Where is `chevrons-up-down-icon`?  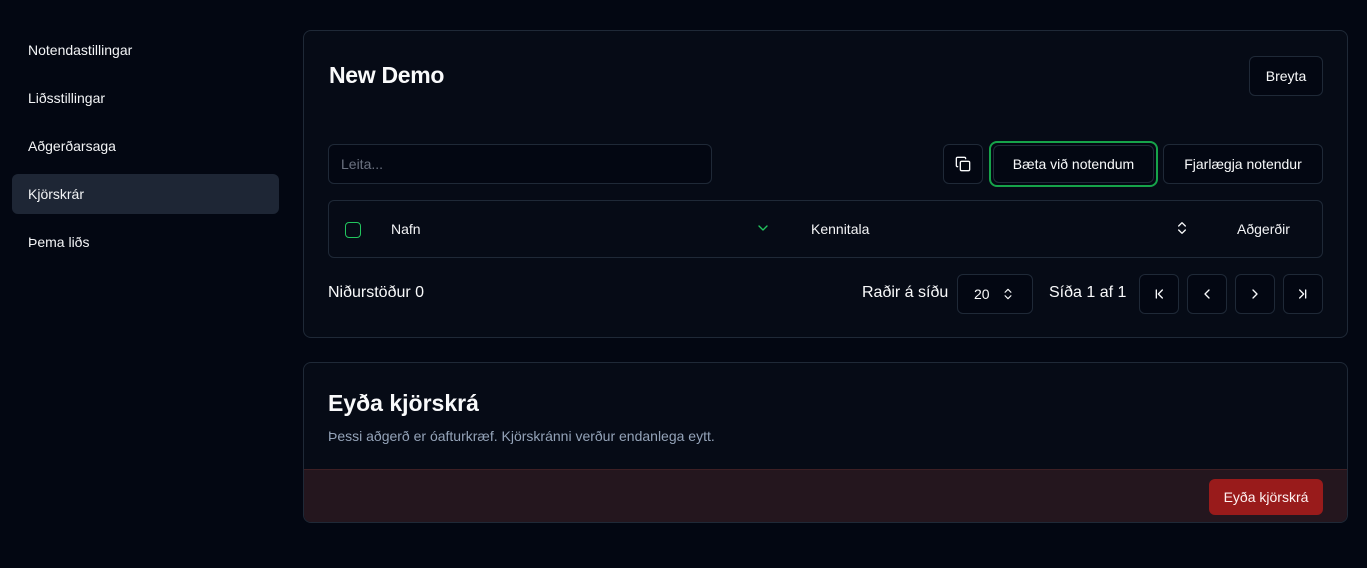 chevrons-up-down-icon is located at coordinates (1008, 294).